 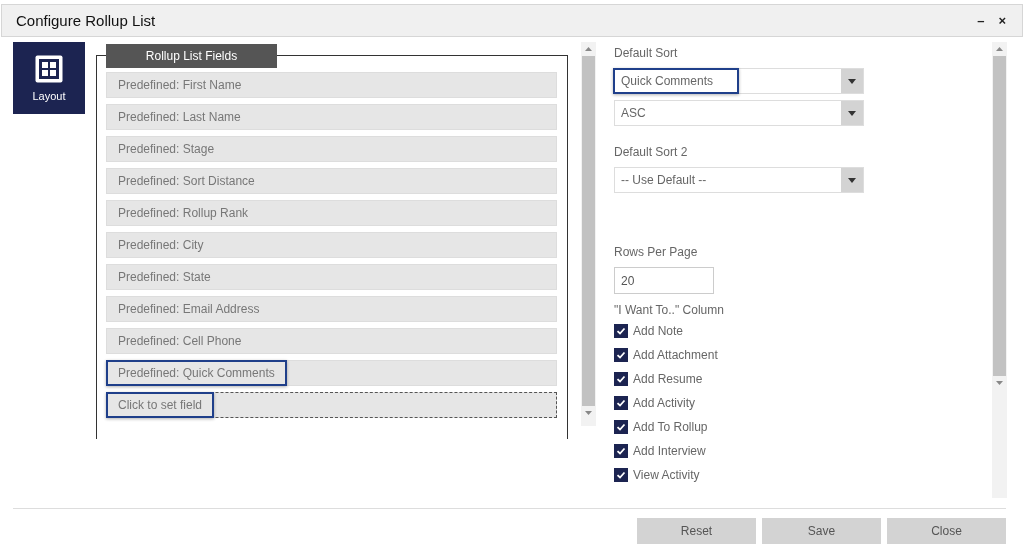 What do you see at coordinates (739, 180) in the screenshot?
I see `sort-select: -- Use Default --` at bounding box center [739, 180].